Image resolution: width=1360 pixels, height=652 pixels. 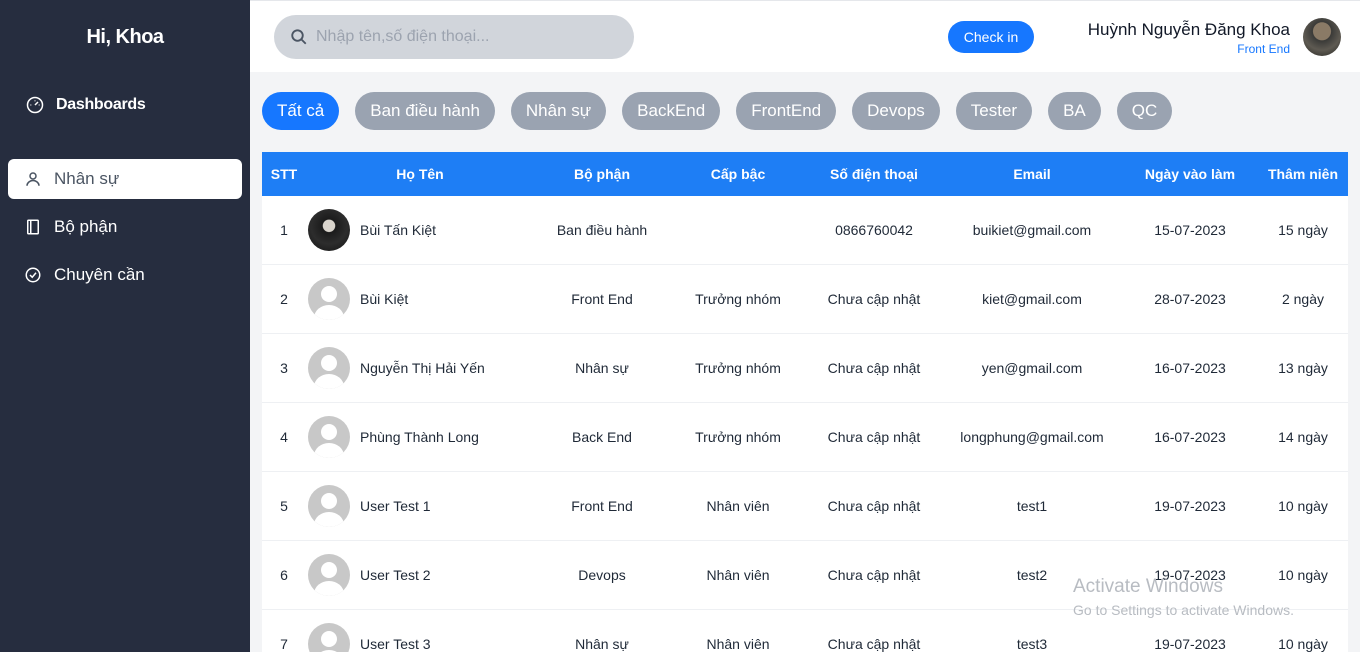 What do you see at coordinates (1263, 49) in the screenshot?
I see `user-role: Front End` at bounding box center [1263, 49].